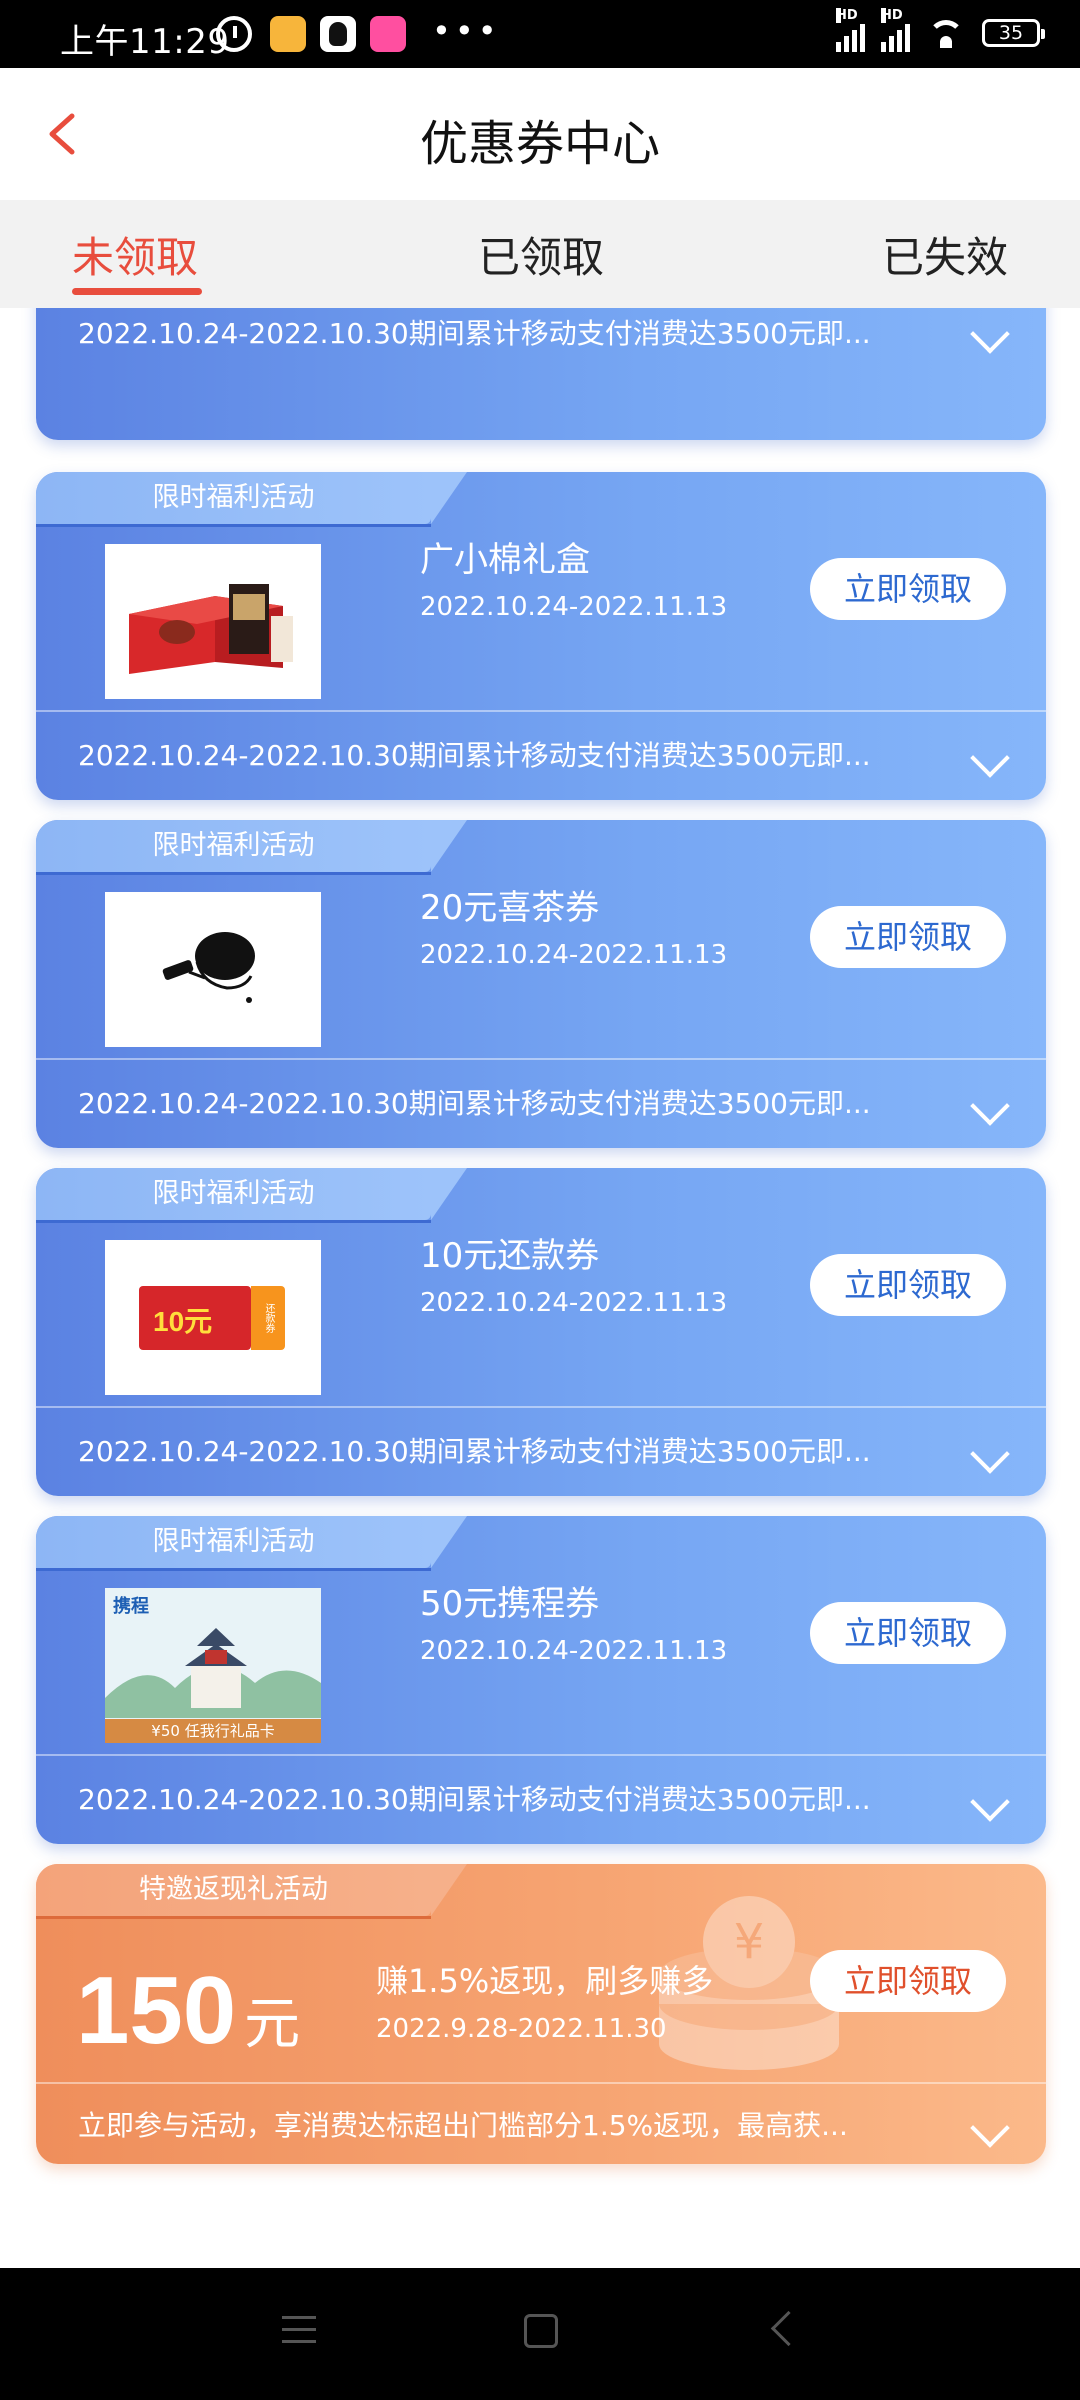 The height and width of the screenshot is (2400, 1080). What do you see at coordinates (183, 1321) in the screenshot?
I see `thumb-amount: 10元` at bounding box center [183, 1321].